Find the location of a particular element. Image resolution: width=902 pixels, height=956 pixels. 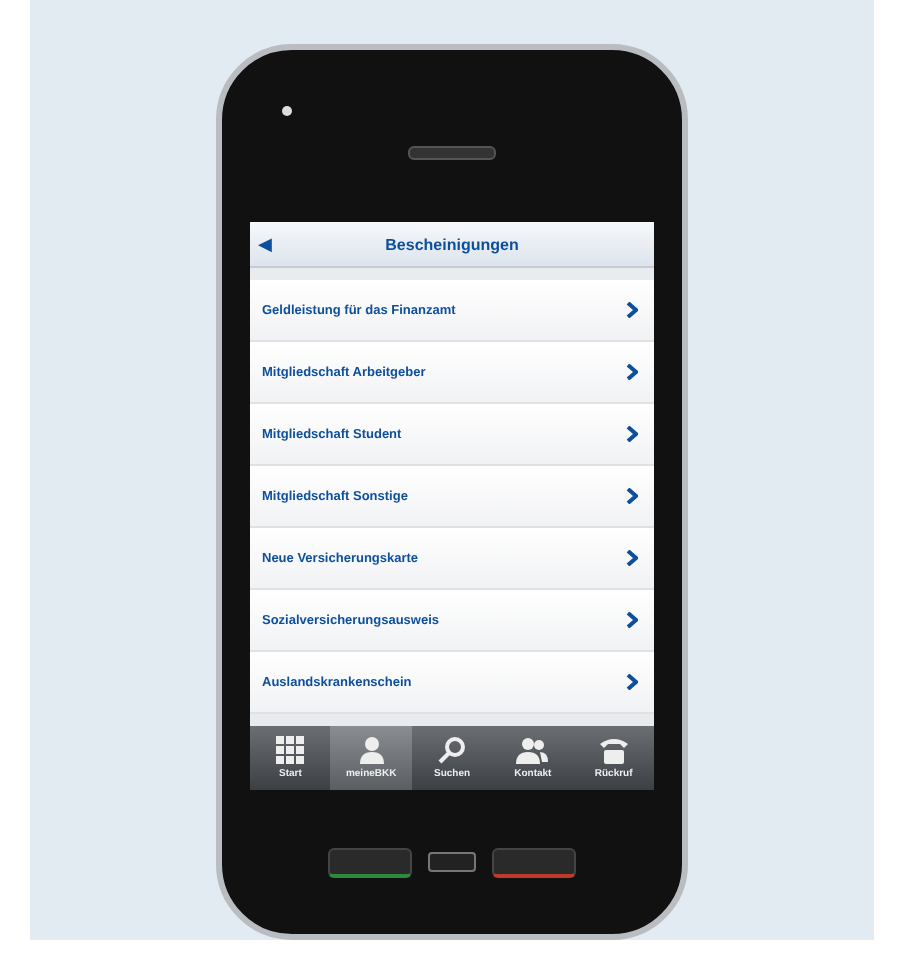

person-icon is located at coordinates (371, 750).